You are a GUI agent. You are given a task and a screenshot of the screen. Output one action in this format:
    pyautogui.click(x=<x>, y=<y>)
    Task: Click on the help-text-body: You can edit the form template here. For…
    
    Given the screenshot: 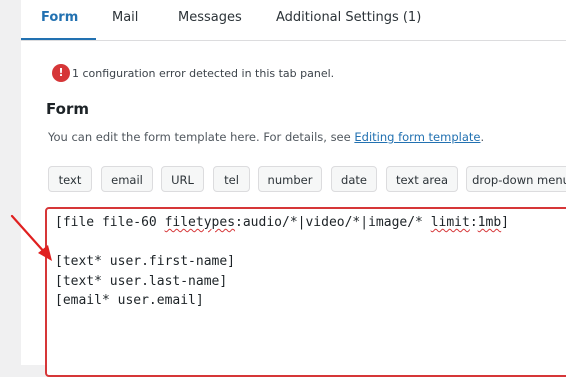 What is the action you would take?
    pyautogui.click(x=201, y=137)
    